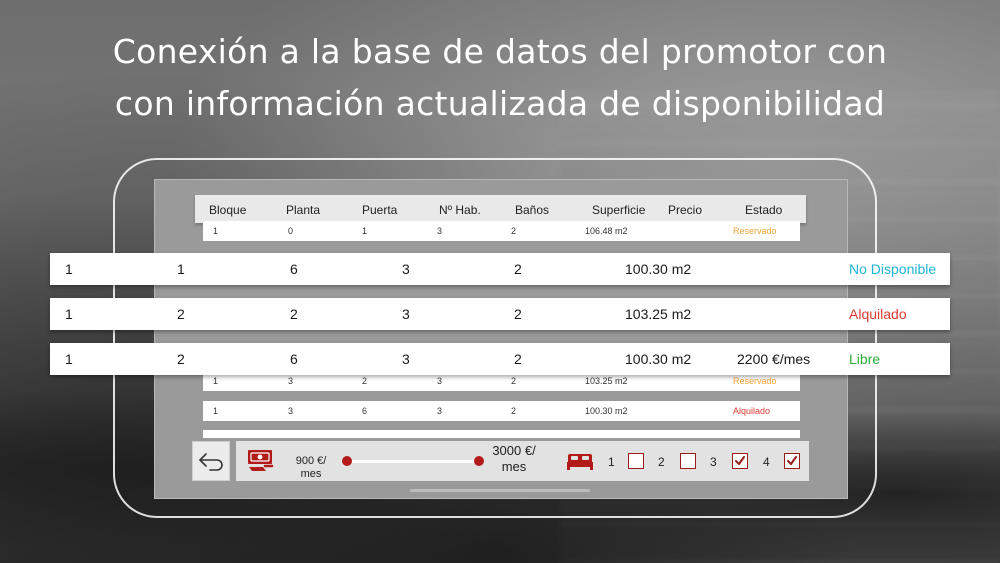  What do you see at coordinates (618, 210) in the screenshot?
I see `column-header-superficie: Superficie` at bounding box center [618, 210].